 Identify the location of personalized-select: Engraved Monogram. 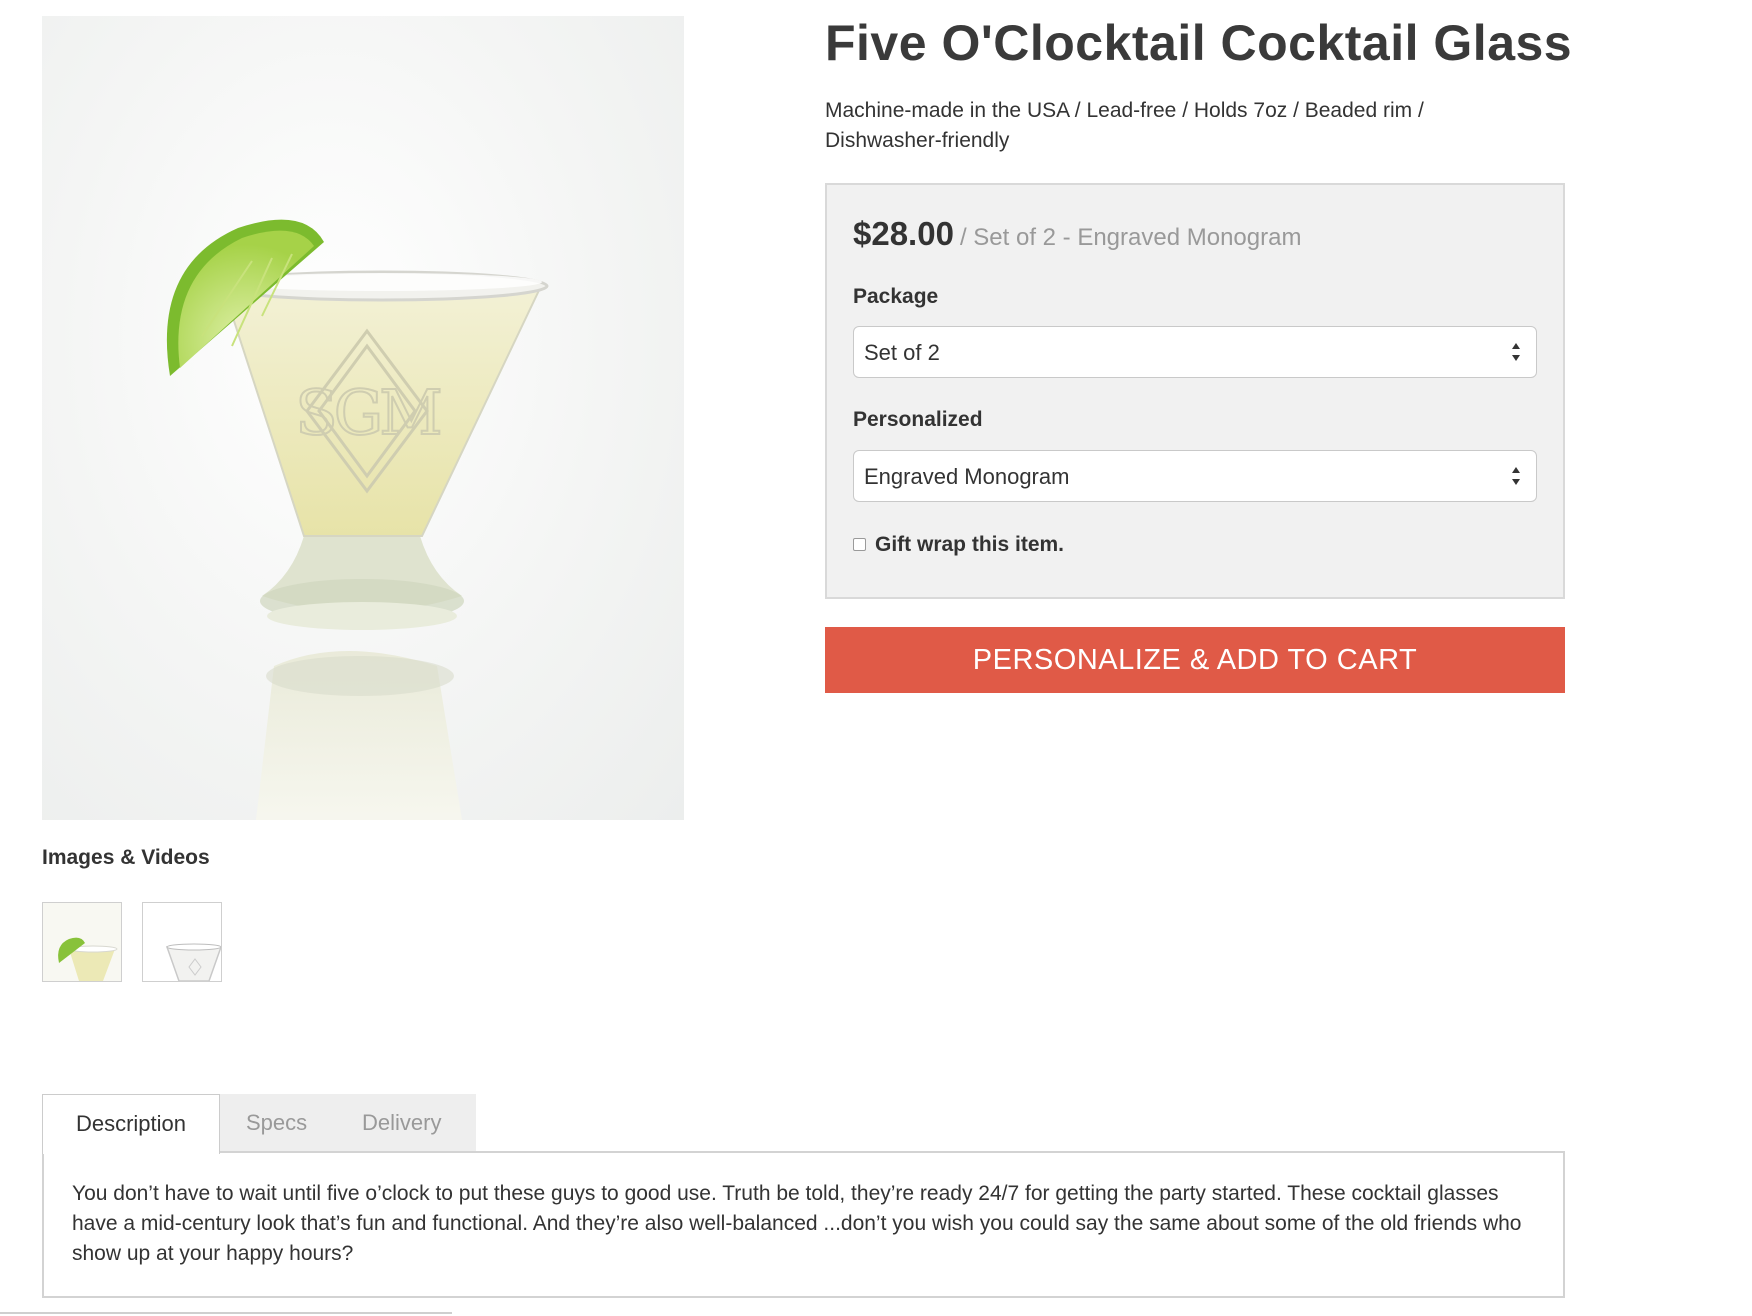
(1195, 476).